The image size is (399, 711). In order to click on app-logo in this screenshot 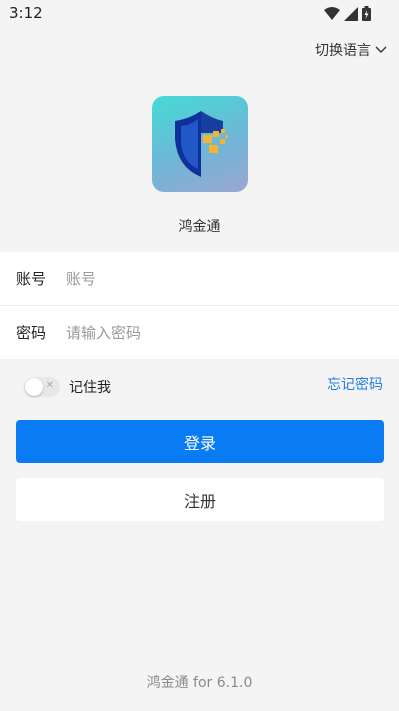, I will do `click(200, 144)`.